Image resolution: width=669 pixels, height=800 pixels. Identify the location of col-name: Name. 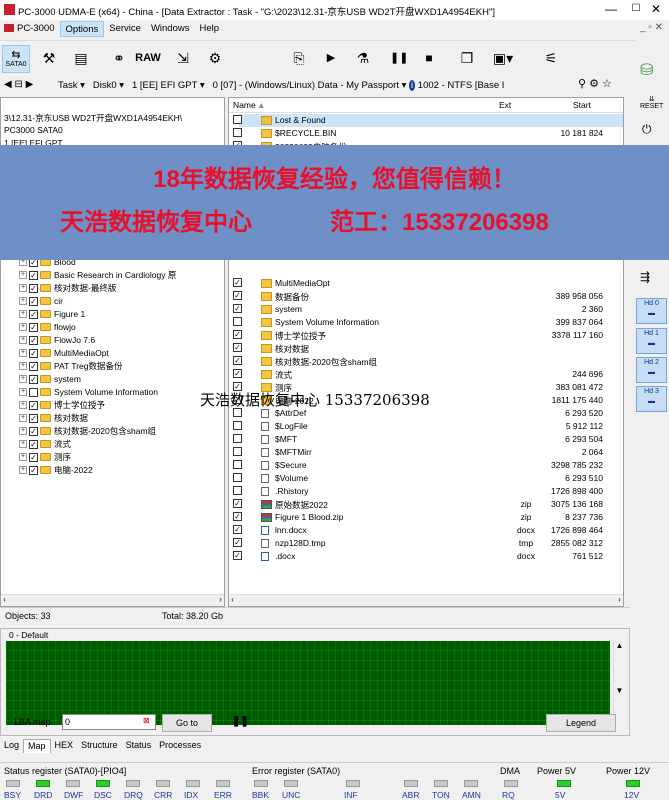
(244, 105).